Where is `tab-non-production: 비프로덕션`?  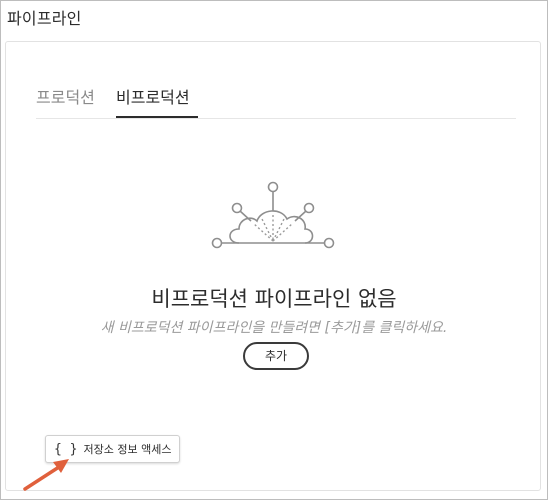
tab-non-production: 비프로덕션 is located at coordinates (157, 102).